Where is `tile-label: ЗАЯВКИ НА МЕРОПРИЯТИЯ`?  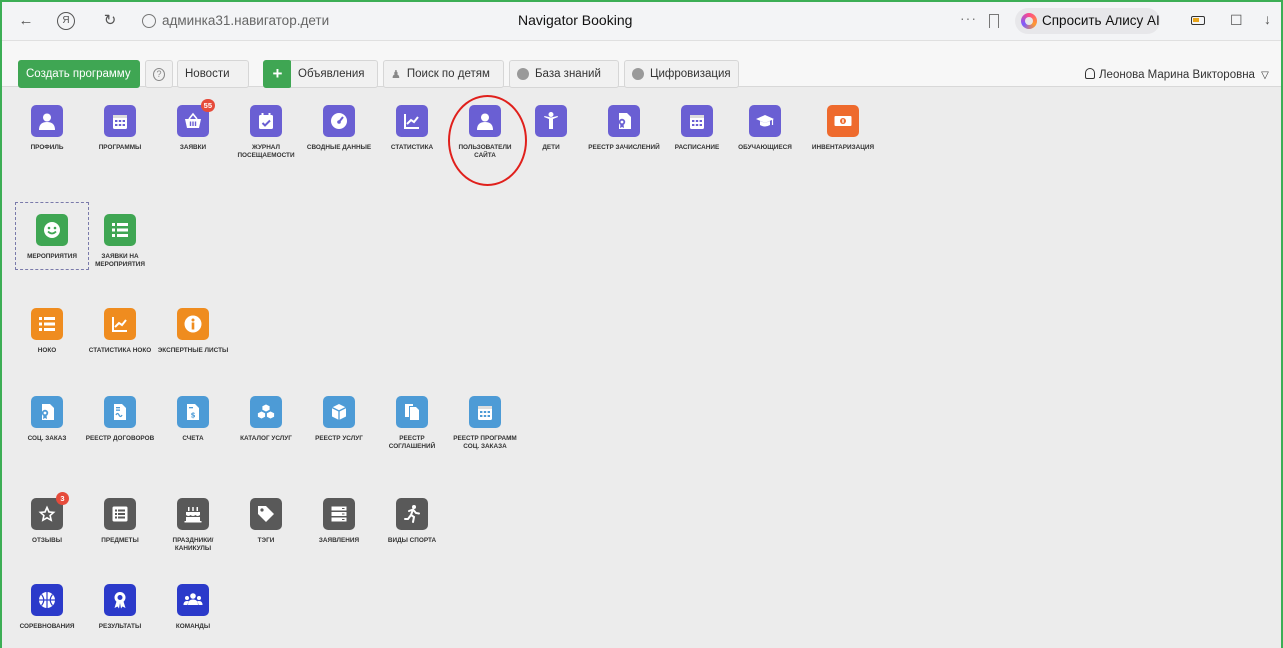 tile-label: ЗАЯВКИ НА МЕРОПРИЯТИЯ is located at coordinates (120, 260).